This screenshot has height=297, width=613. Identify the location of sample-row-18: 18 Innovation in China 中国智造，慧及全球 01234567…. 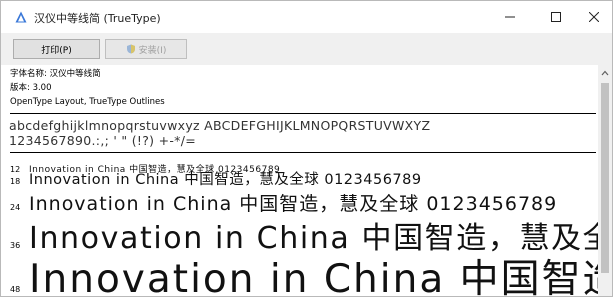
(216, 178).